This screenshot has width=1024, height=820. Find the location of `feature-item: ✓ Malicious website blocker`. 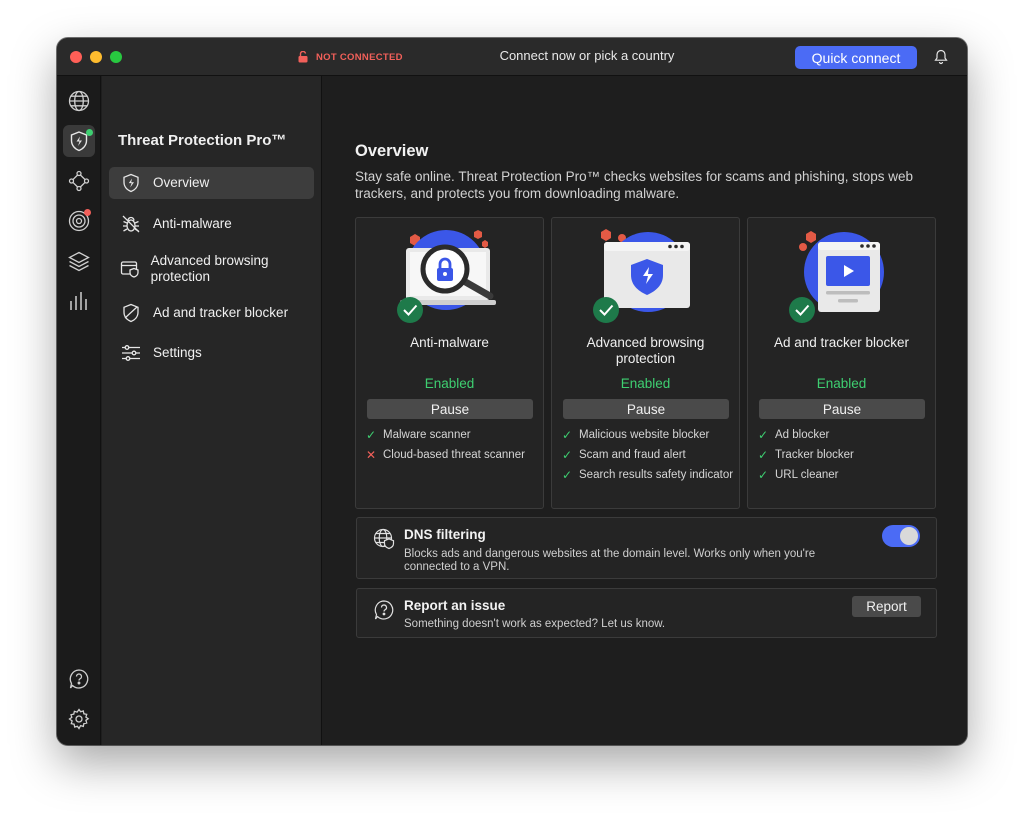

feature-item: ✓ Malicious website blocker is located at coordinates (648, 435).